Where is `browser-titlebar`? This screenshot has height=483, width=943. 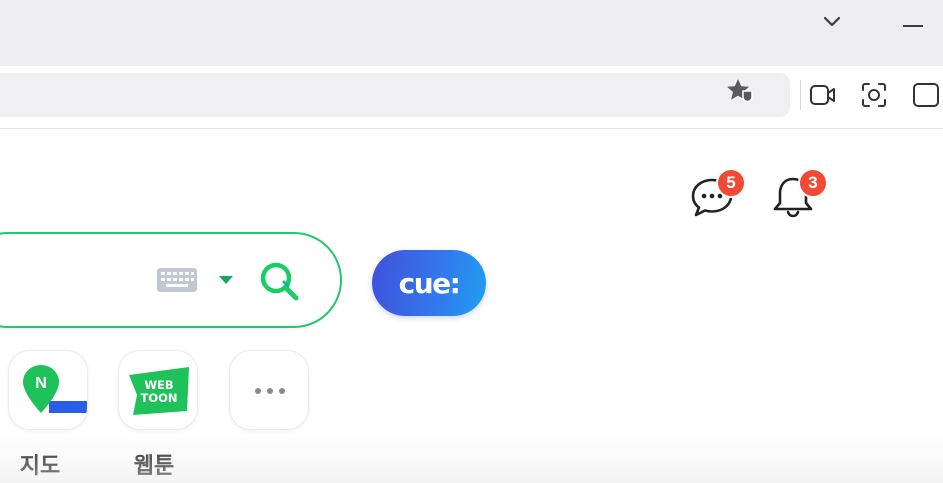 browser-titlebar is located at coordinates (471, 33).